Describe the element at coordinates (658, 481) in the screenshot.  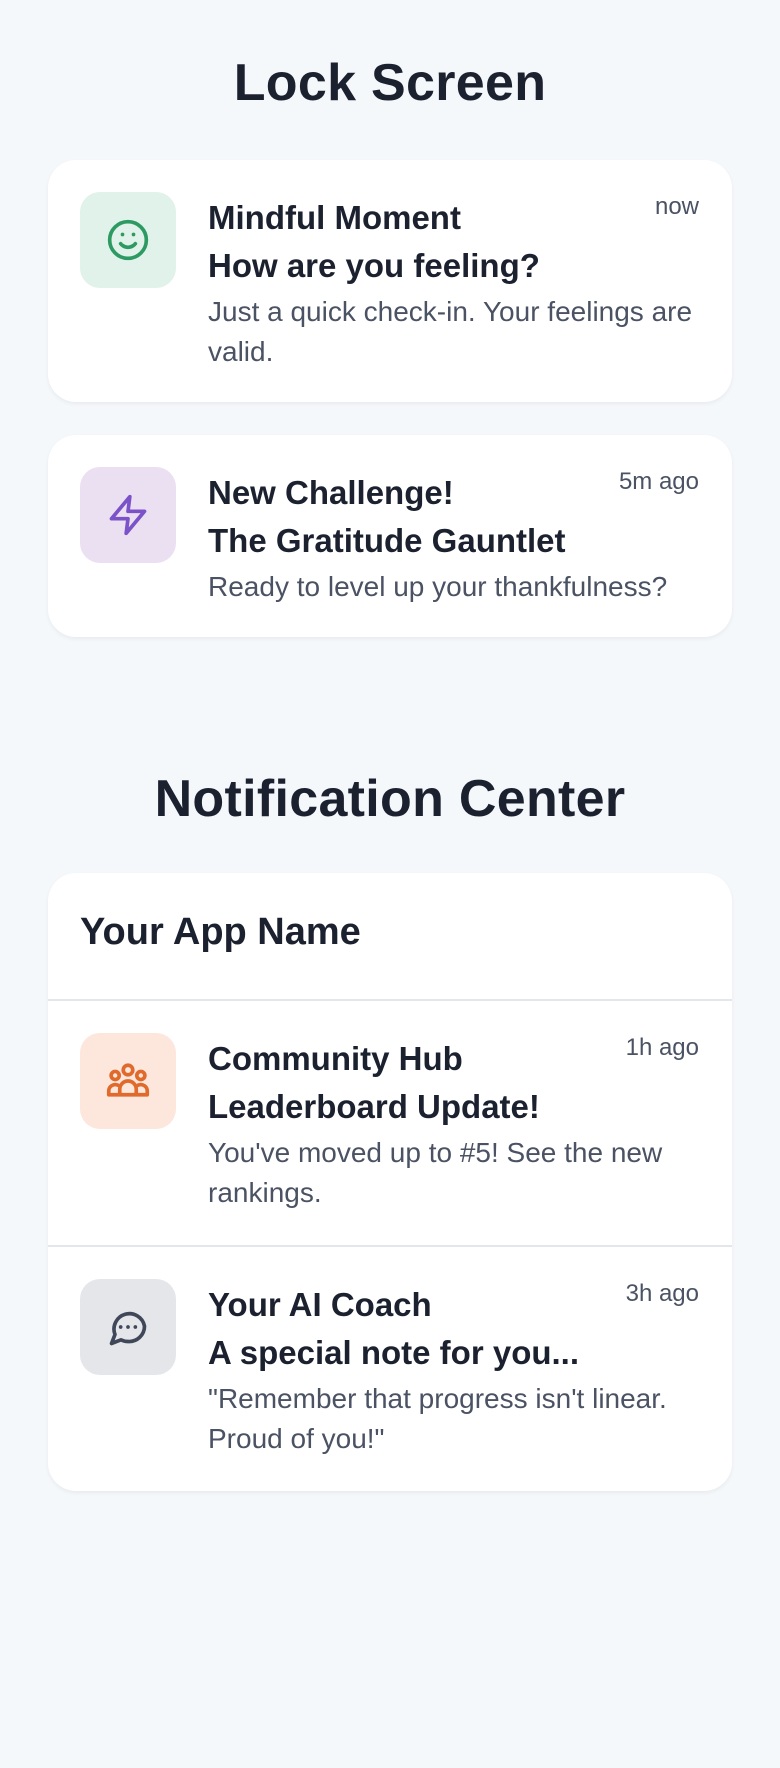
I see `notification-time: 5m ago` at that location.